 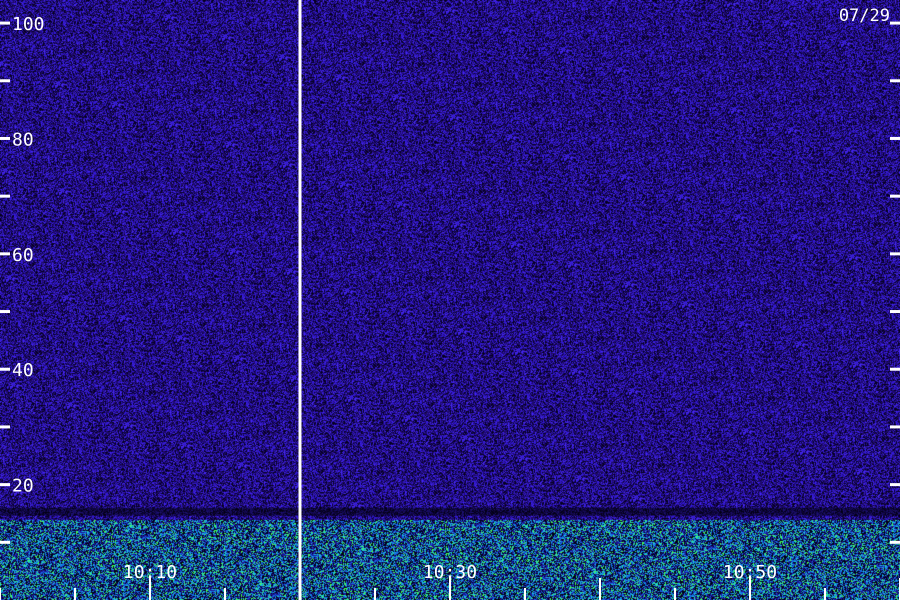 I want to click on y-tick-label: 80, so click(x=23, y=139).